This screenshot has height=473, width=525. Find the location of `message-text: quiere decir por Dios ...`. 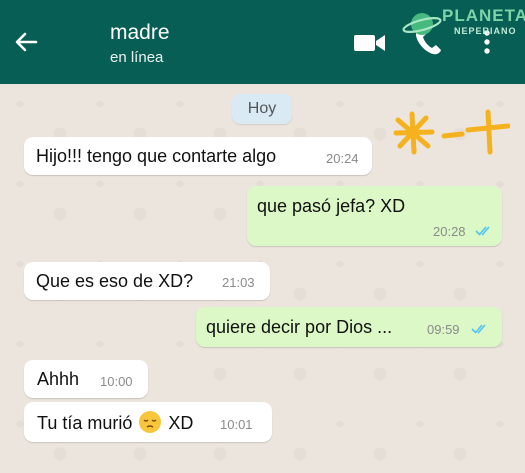

message-text: quiere decir por Dios ... is located at coordinates (299, 327).